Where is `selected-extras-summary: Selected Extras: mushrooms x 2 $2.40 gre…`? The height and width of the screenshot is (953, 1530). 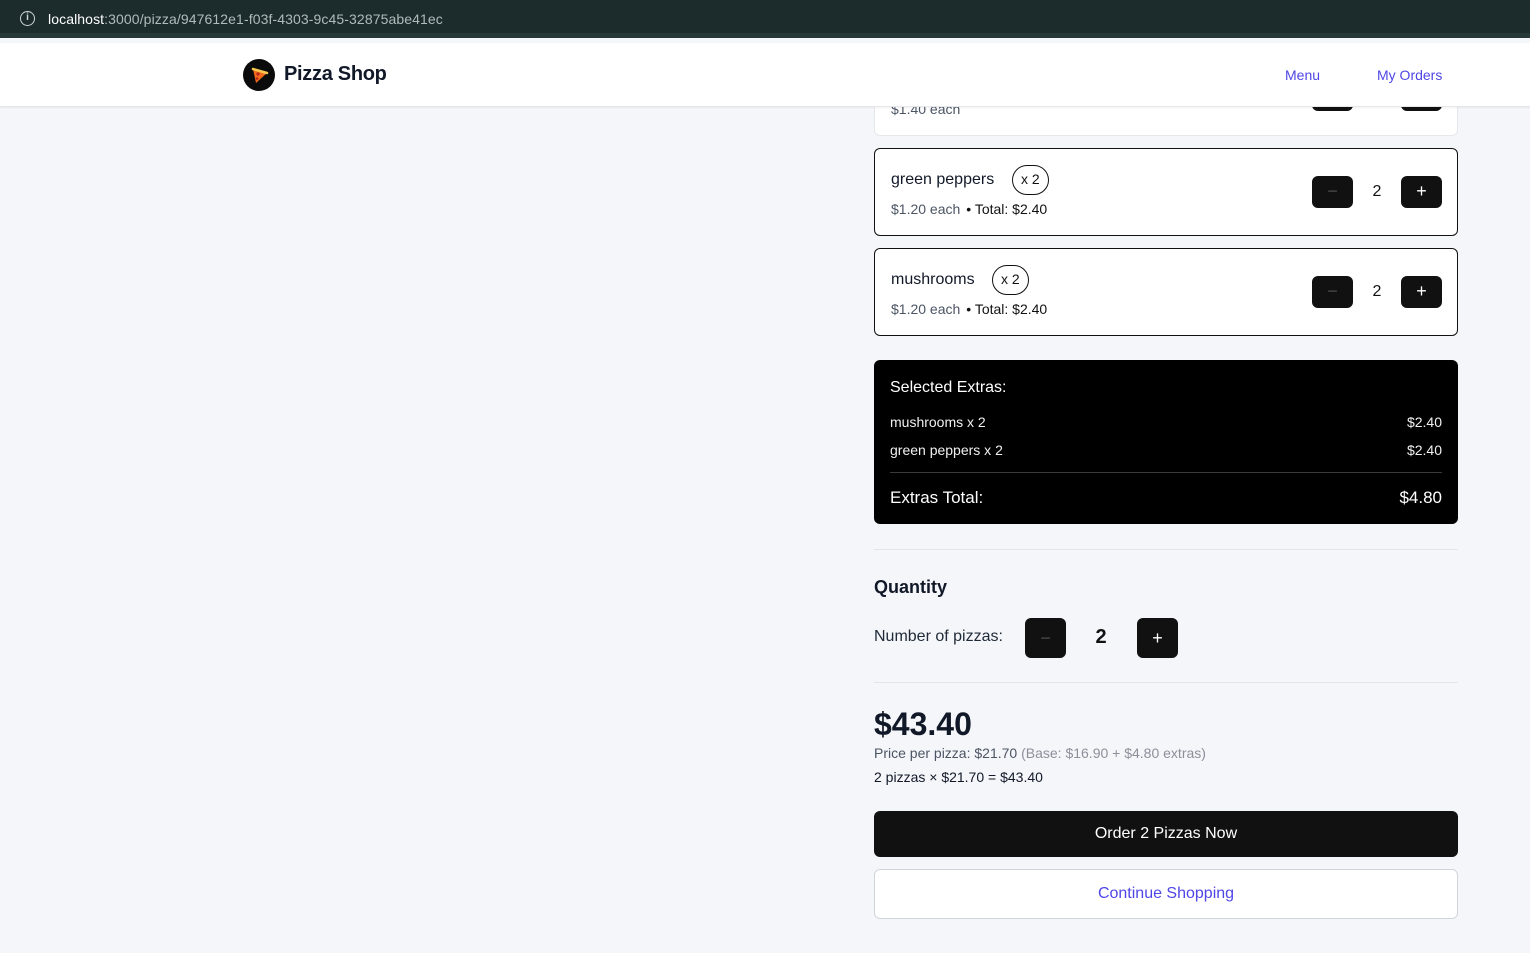
selected-extras-summary: Selected Extras: mushrooms x 2 $2.40 gre… is located at coordinates (1166, 442).